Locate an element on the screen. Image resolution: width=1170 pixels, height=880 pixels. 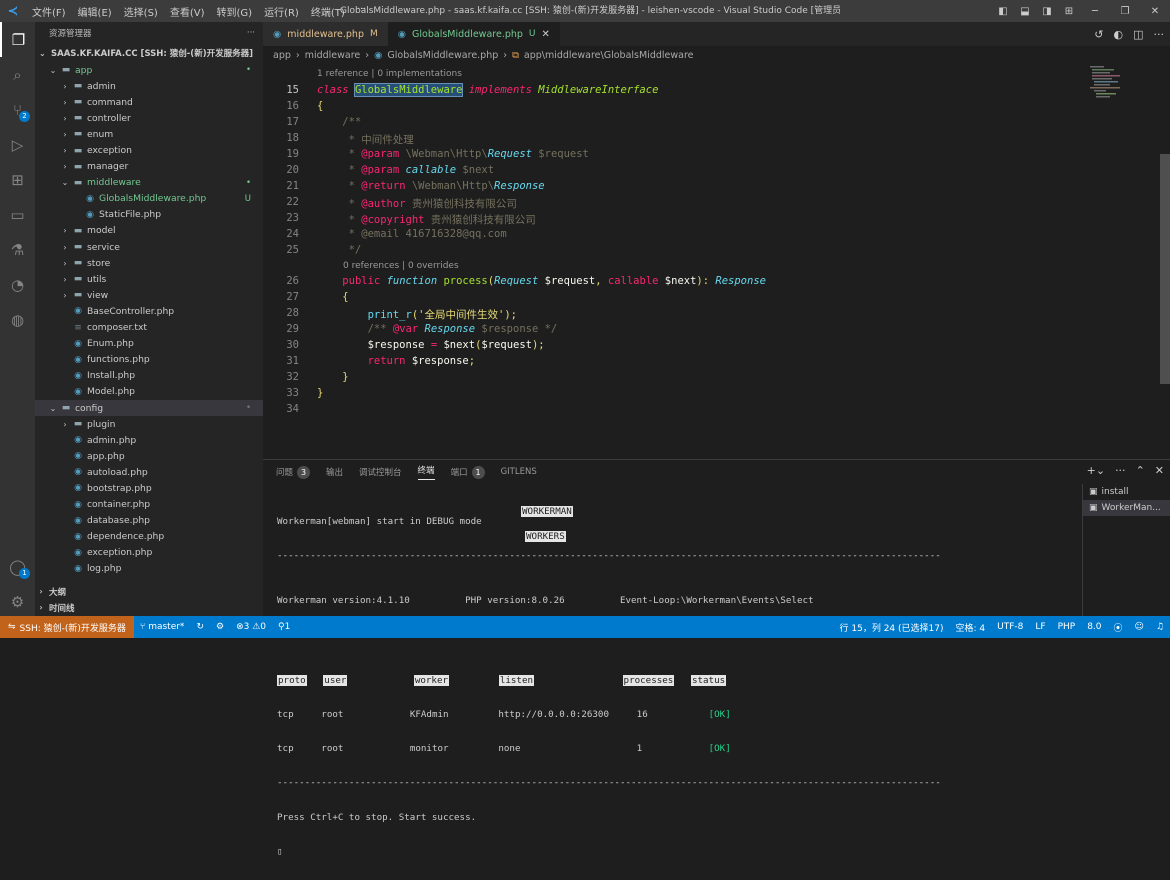
split-editor-icon: ◫ is located at coordinates (1138, 34).